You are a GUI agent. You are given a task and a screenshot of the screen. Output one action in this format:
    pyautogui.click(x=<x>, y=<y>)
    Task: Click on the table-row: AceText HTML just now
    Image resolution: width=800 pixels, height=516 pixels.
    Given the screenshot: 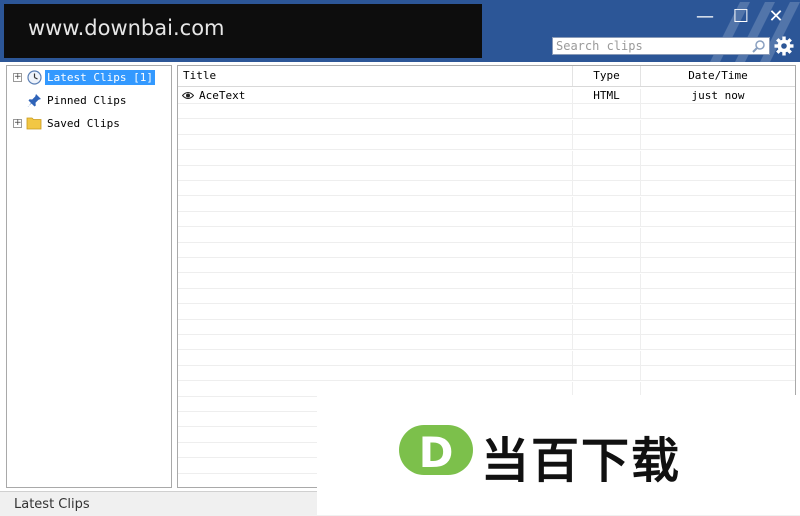 What is the action you would take?
    pyautogui.click(x=486, y=96)
    